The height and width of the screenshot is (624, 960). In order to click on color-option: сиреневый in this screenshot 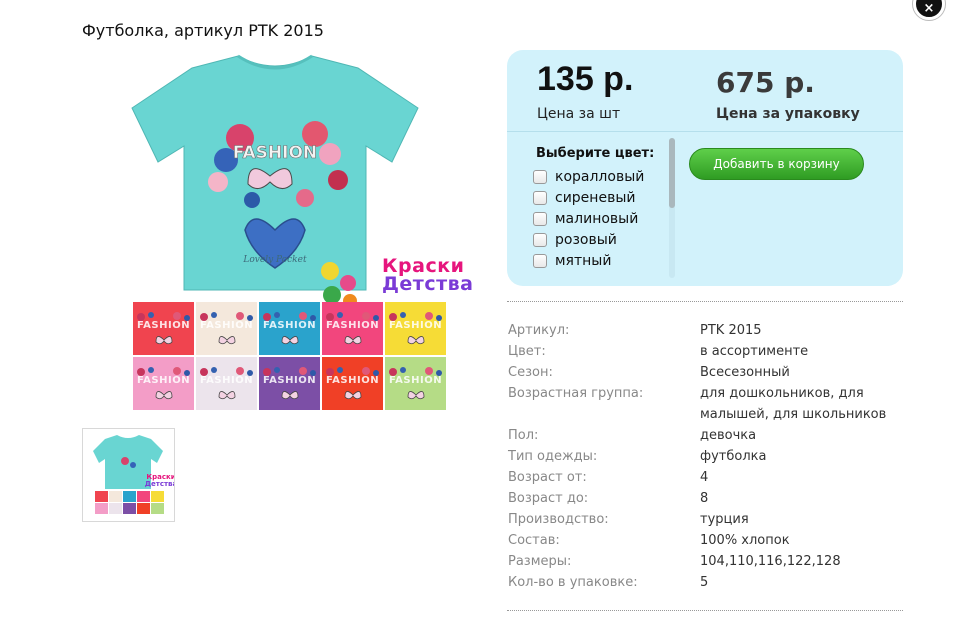, I will do `click(584, 197)`.